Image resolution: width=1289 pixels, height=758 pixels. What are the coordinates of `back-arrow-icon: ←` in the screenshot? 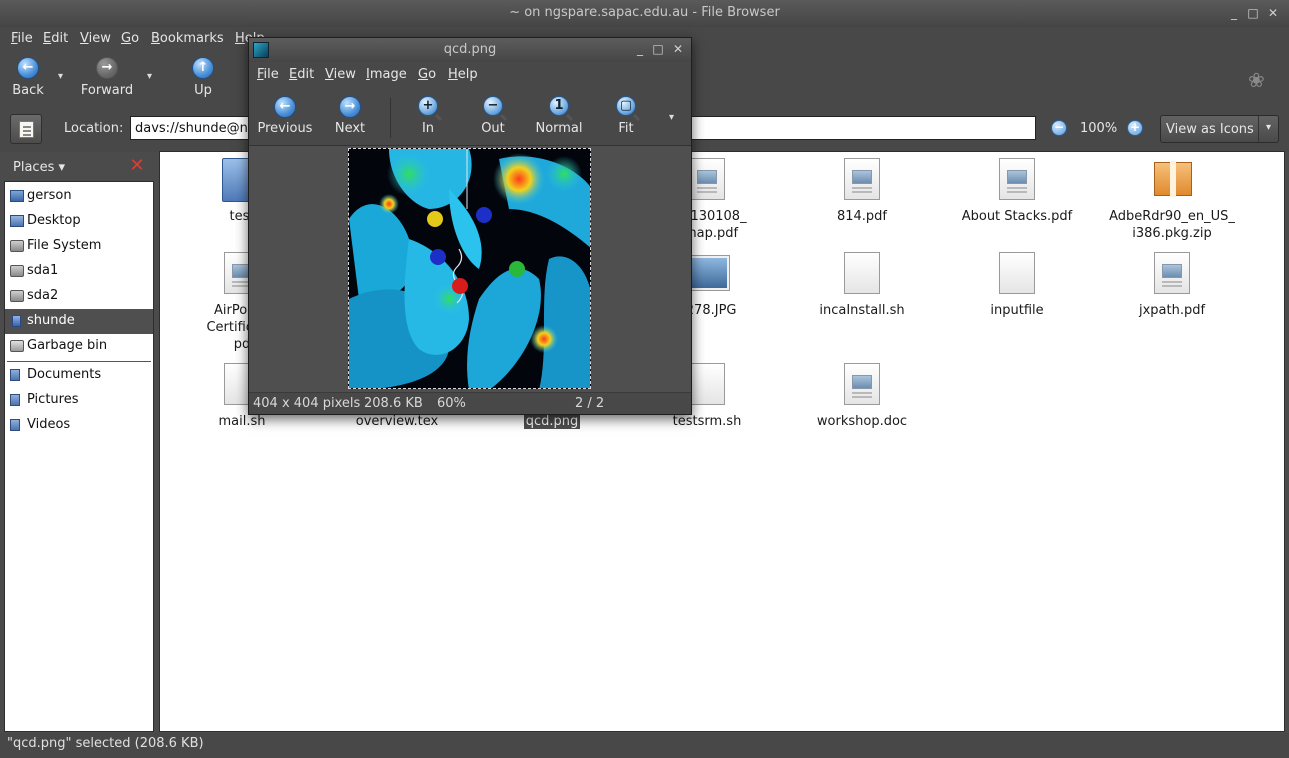 It's located at (28, 68).